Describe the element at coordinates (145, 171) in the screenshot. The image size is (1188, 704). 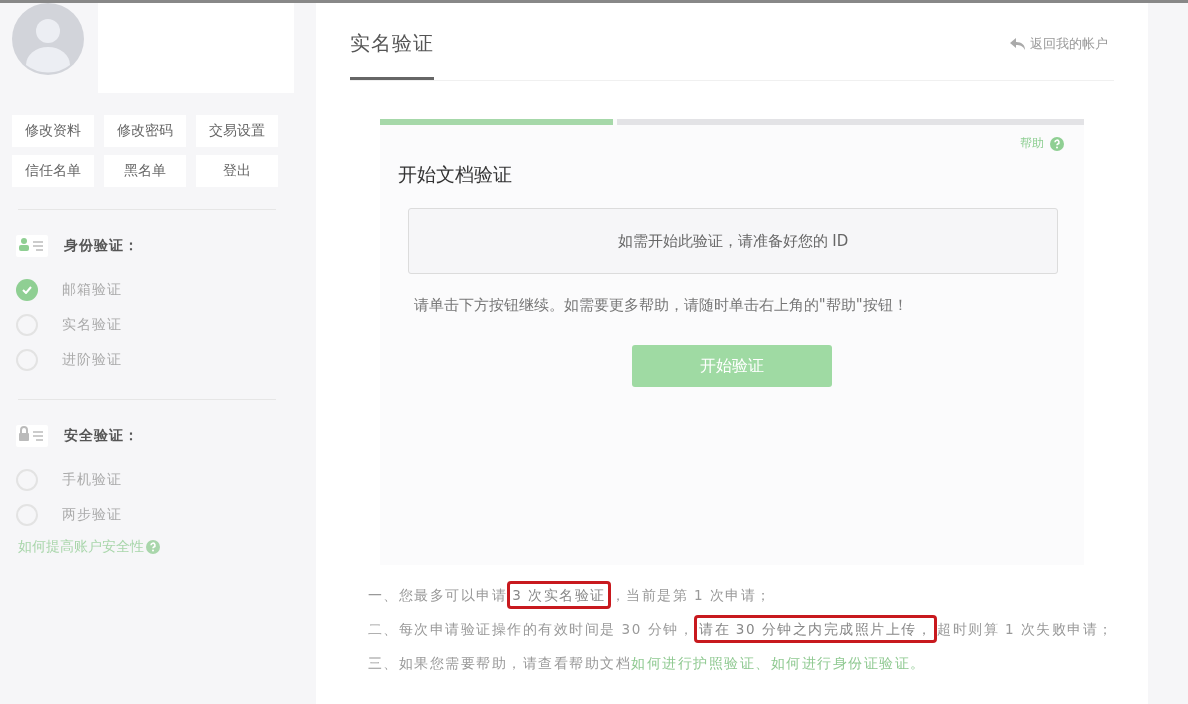
I see `account-action-button: 黑名单` at that location.